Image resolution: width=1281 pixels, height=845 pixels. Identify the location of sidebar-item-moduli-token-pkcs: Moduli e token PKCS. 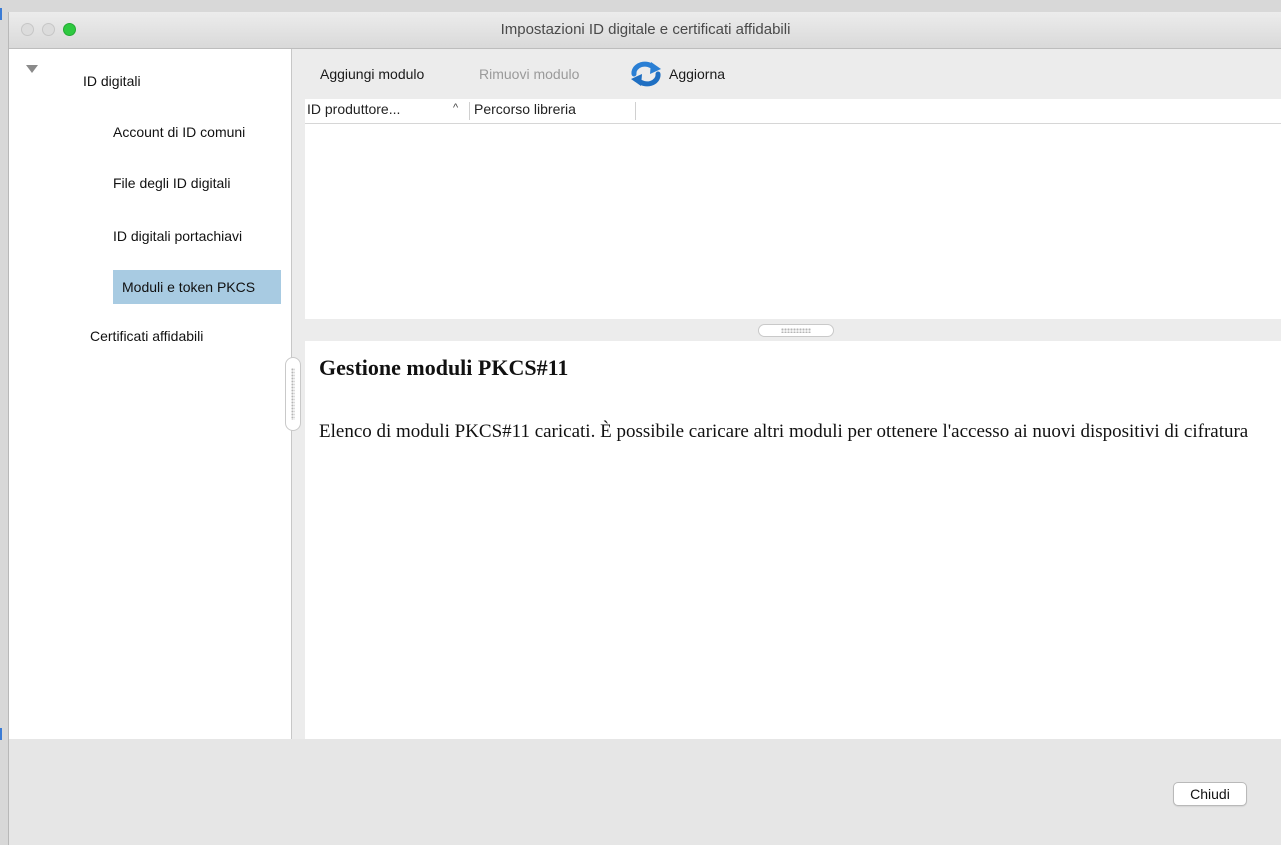
(197, 287).